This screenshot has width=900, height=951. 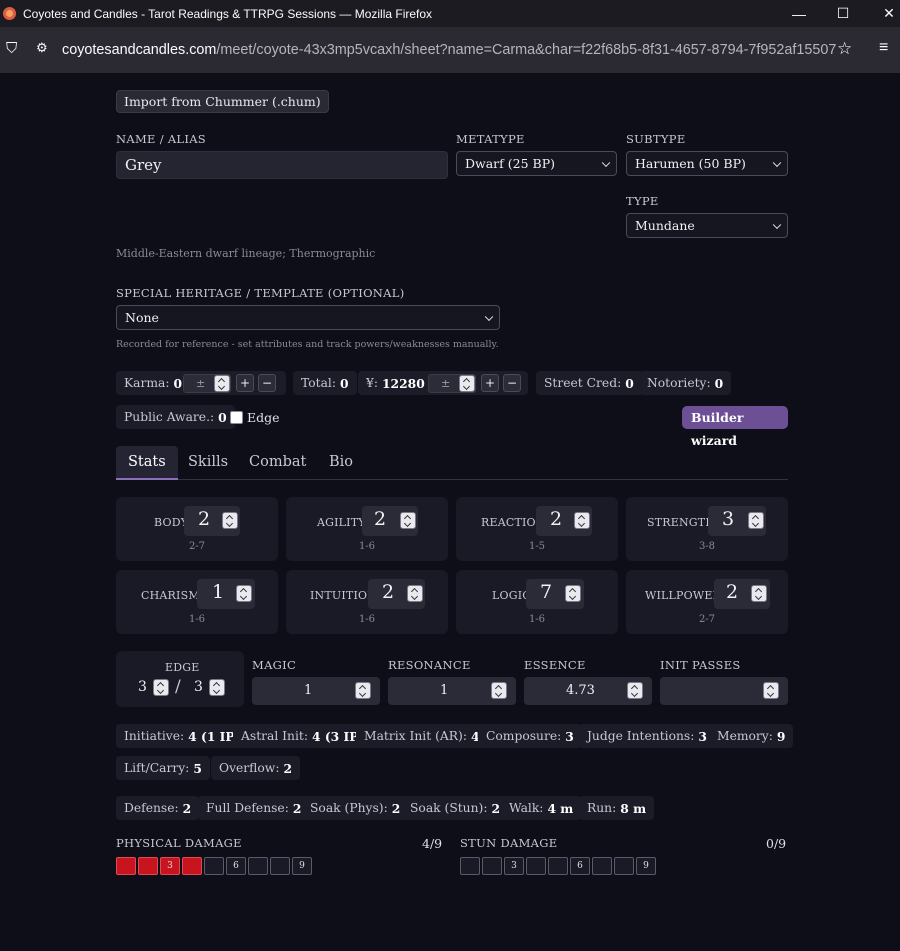 What do you see at coordinates (514, 866) in the screenshot?
I see `stun-damage-box: 3` at bounding box center [514, 866].